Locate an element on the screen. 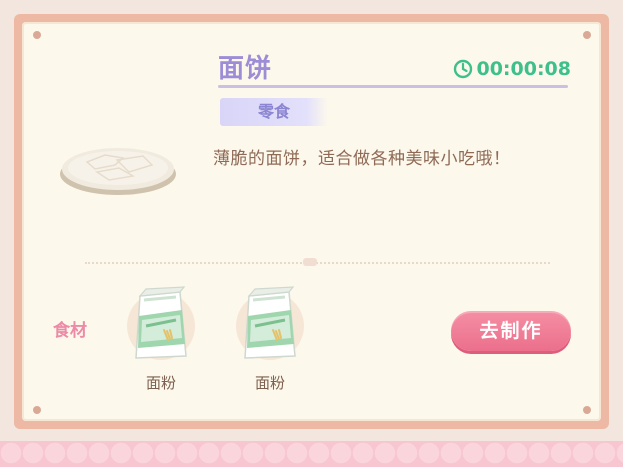 Image resolution: width=623 pixels, height=467 pixels. make-button: 去制作 is located at coordinates (511, 331).